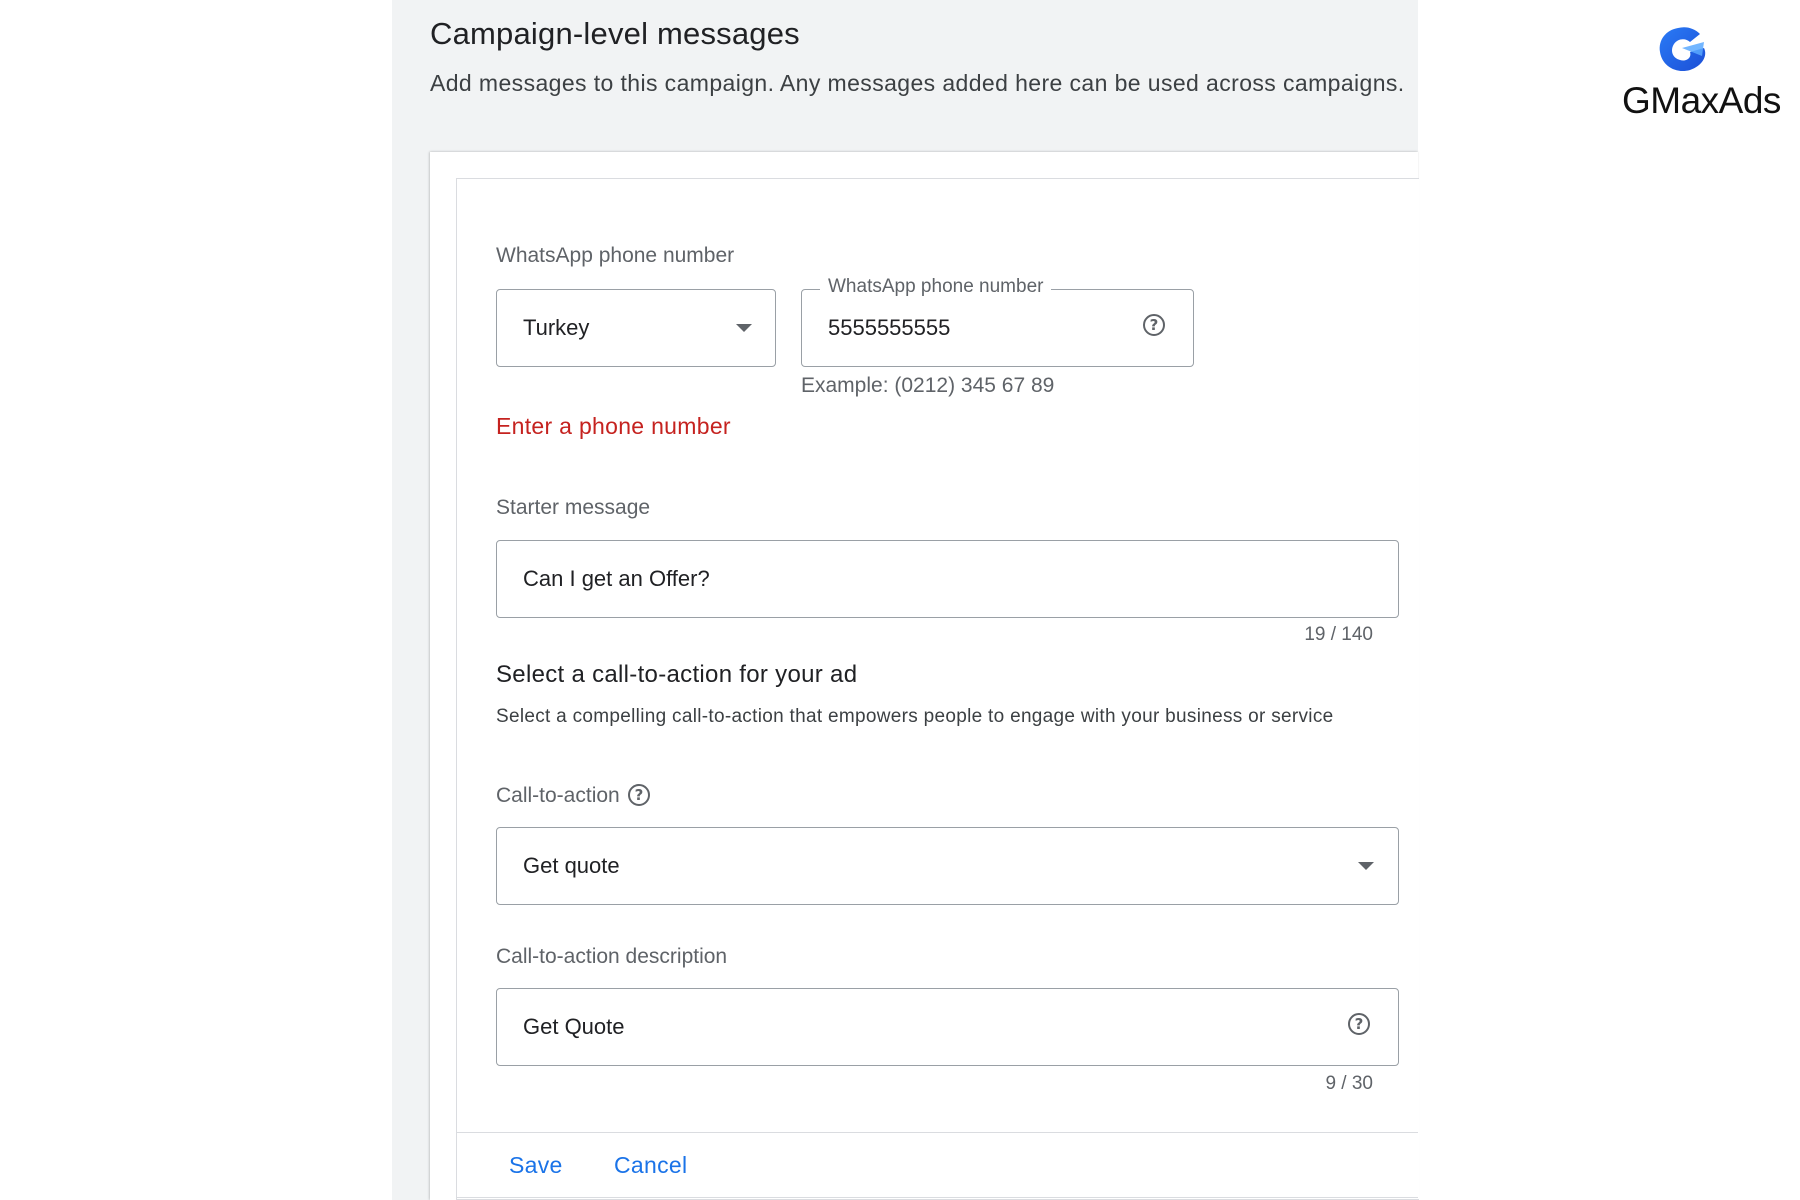  Describe the element at coordinates (613, 426) in the screenshot. I see `phone-error-message: Enter a phone number` at that location.